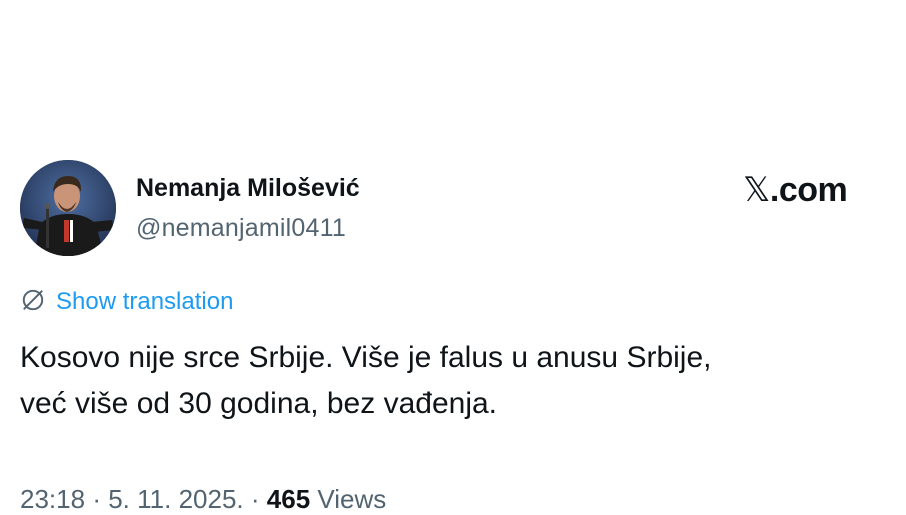 The image size is (906, 515). I want to click on tweet-text-line: već više od 30 godina, bez vađenja., so click(258, 403).